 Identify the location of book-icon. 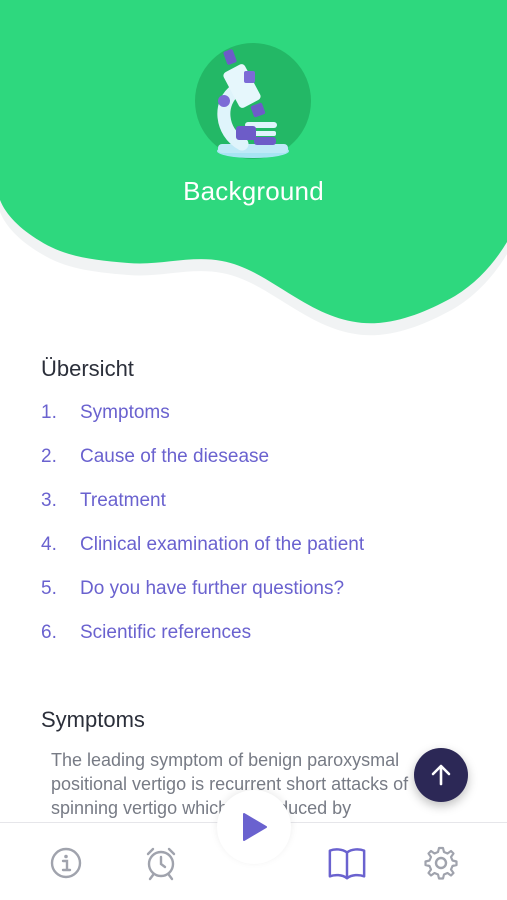
(347, 864).